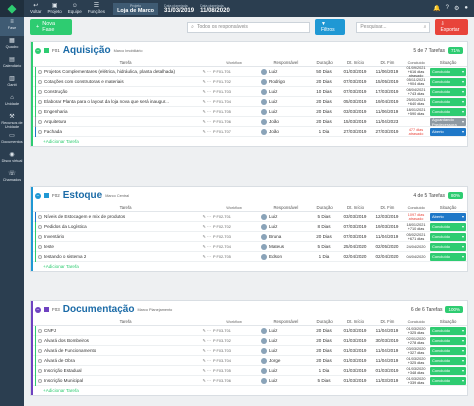 This screenshot has height=406, width=474. Describe the element at coordinates (12, 64) in the screenshot. I see `sidebar-item-calendar: ▤ Calendário` at that location.